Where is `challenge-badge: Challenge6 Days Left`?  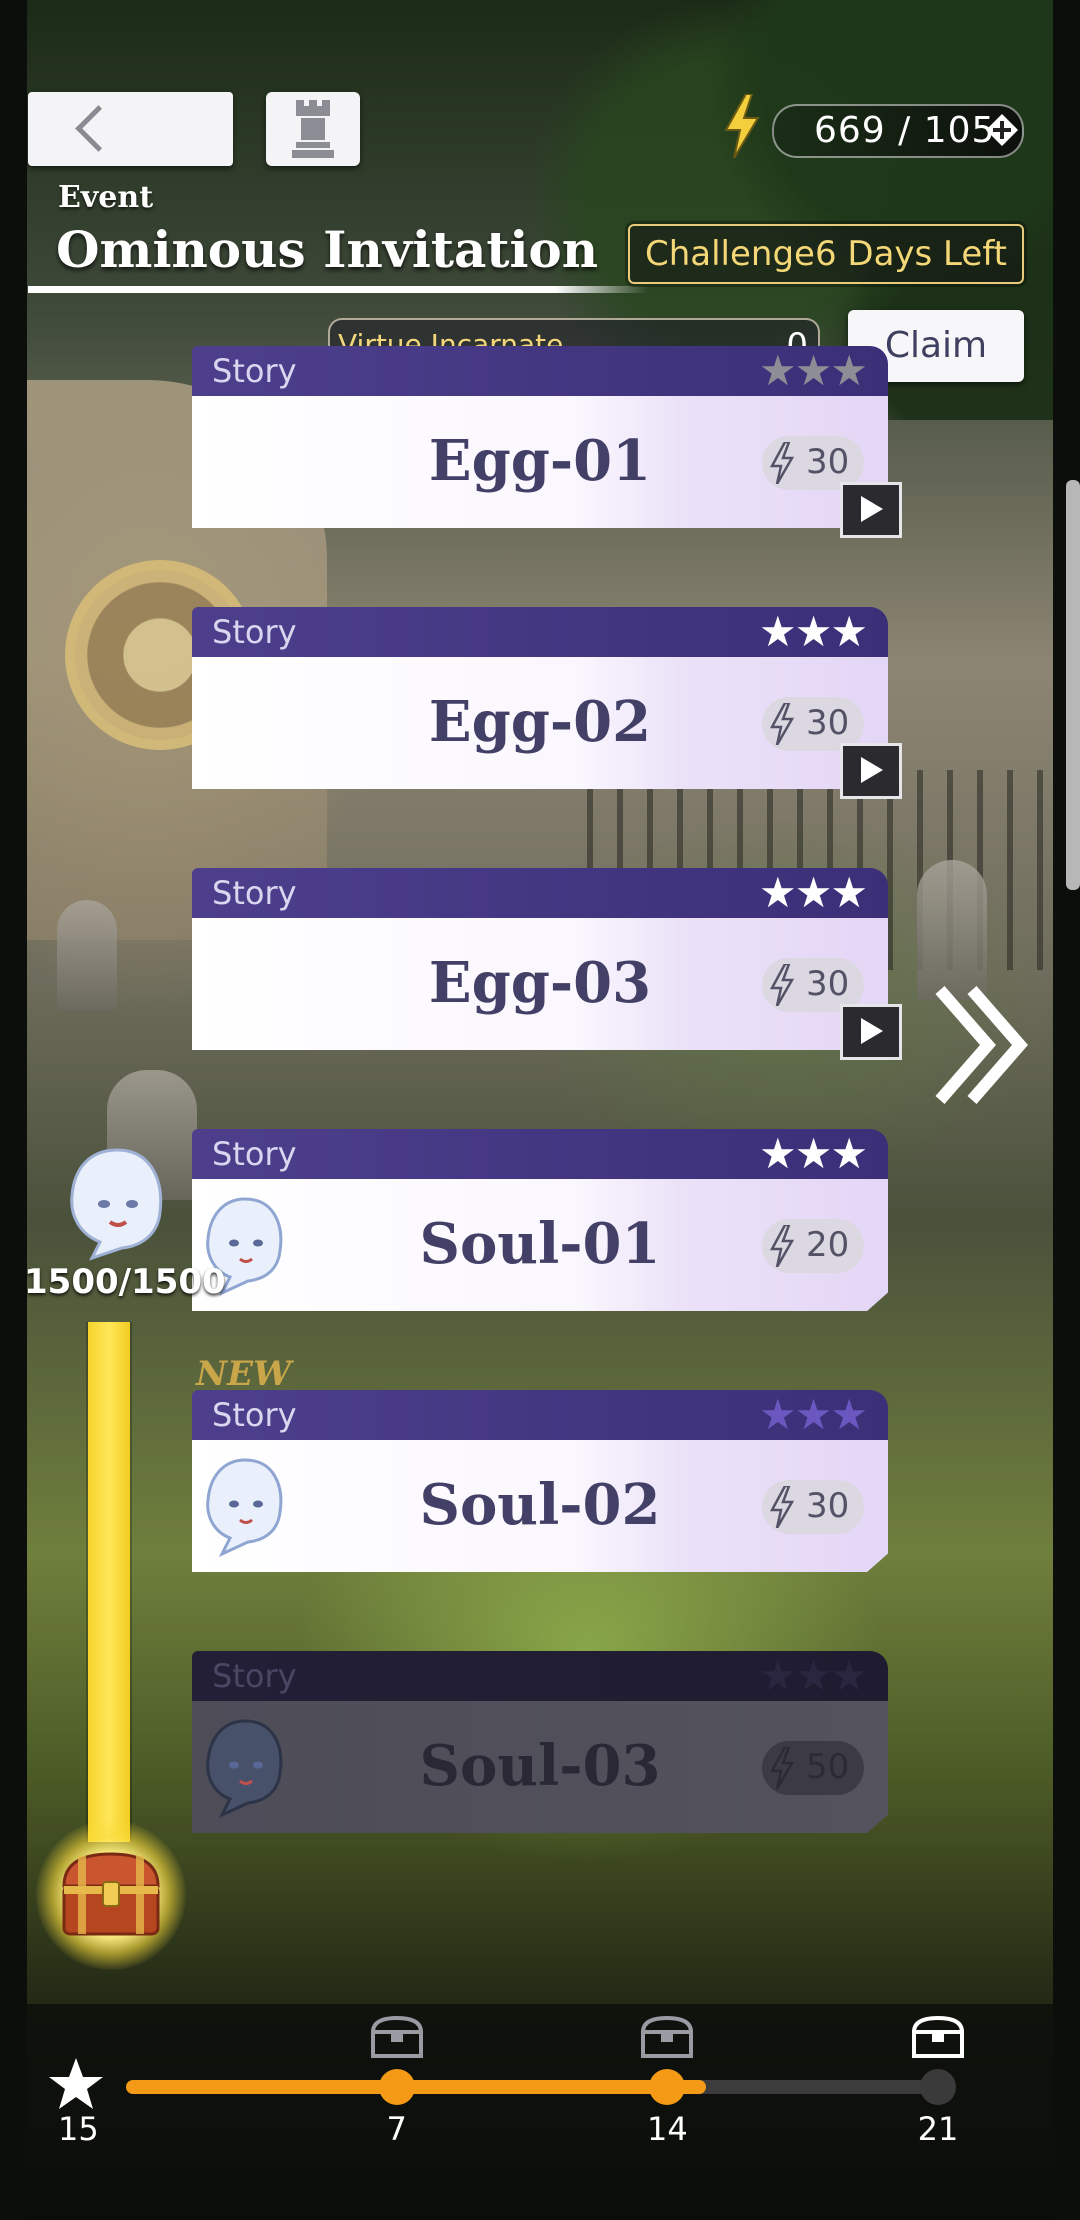
challenge-badge: Challenge6 Days Left is located at coordinates (826, 254).